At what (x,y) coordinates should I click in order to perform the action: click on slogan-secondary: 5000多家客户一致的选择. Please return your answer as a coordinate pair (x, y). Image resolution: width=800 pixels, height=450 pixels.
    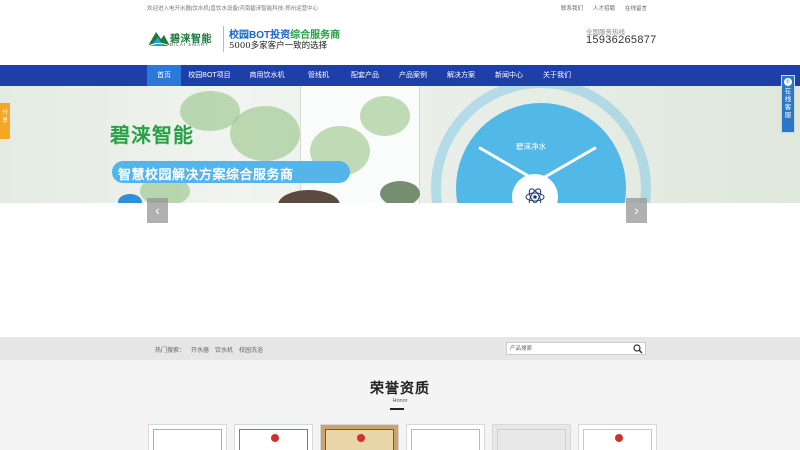
    Looking at the image, I should click on (278, 46).